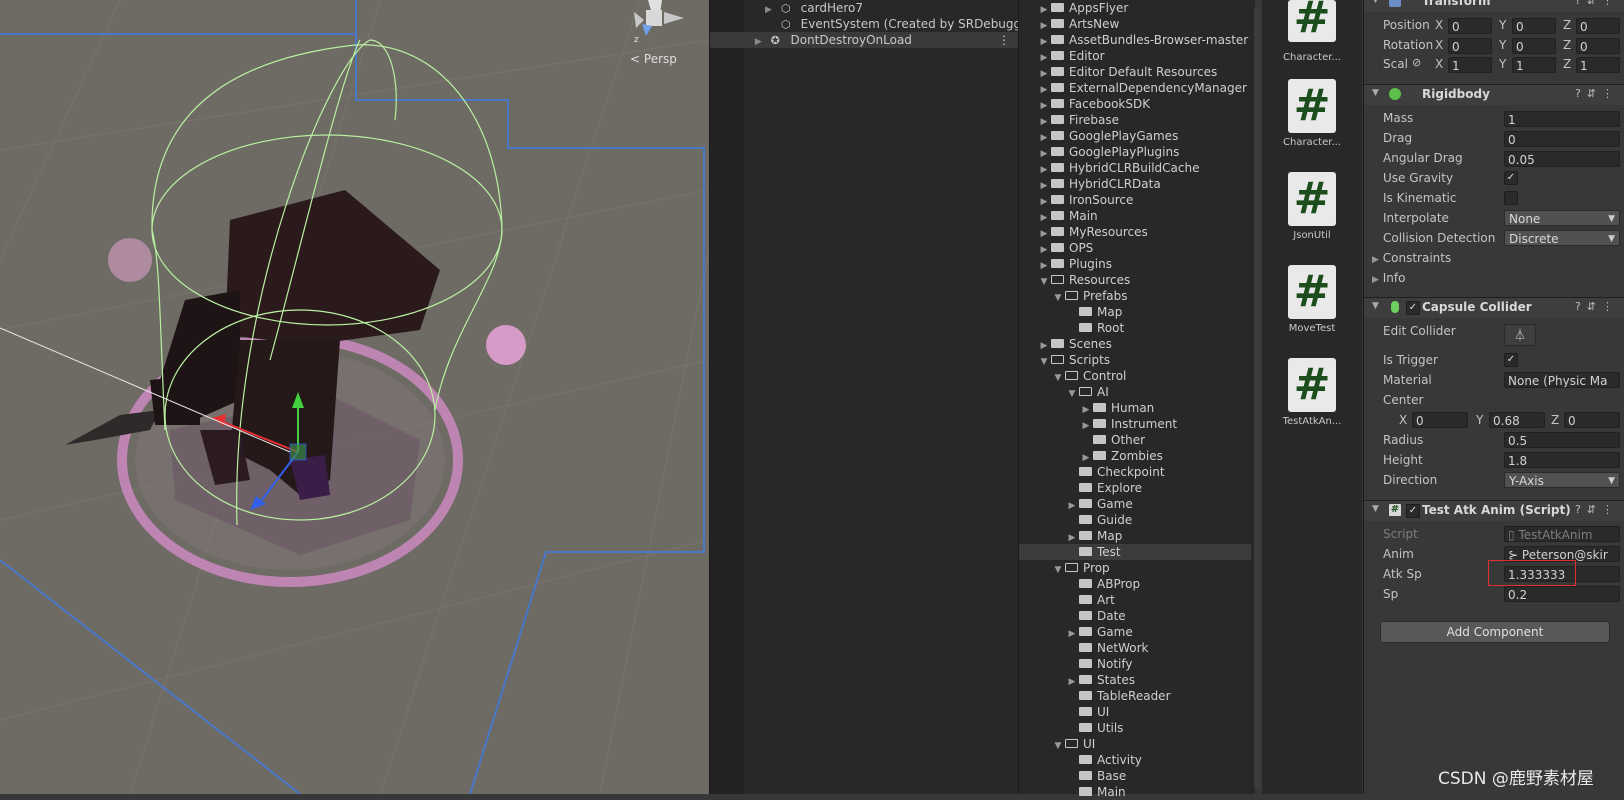  Describe the element at coordinates (1511, 178) in the screenshot. I see `use-gravity-checkbox: ✓` at that location.